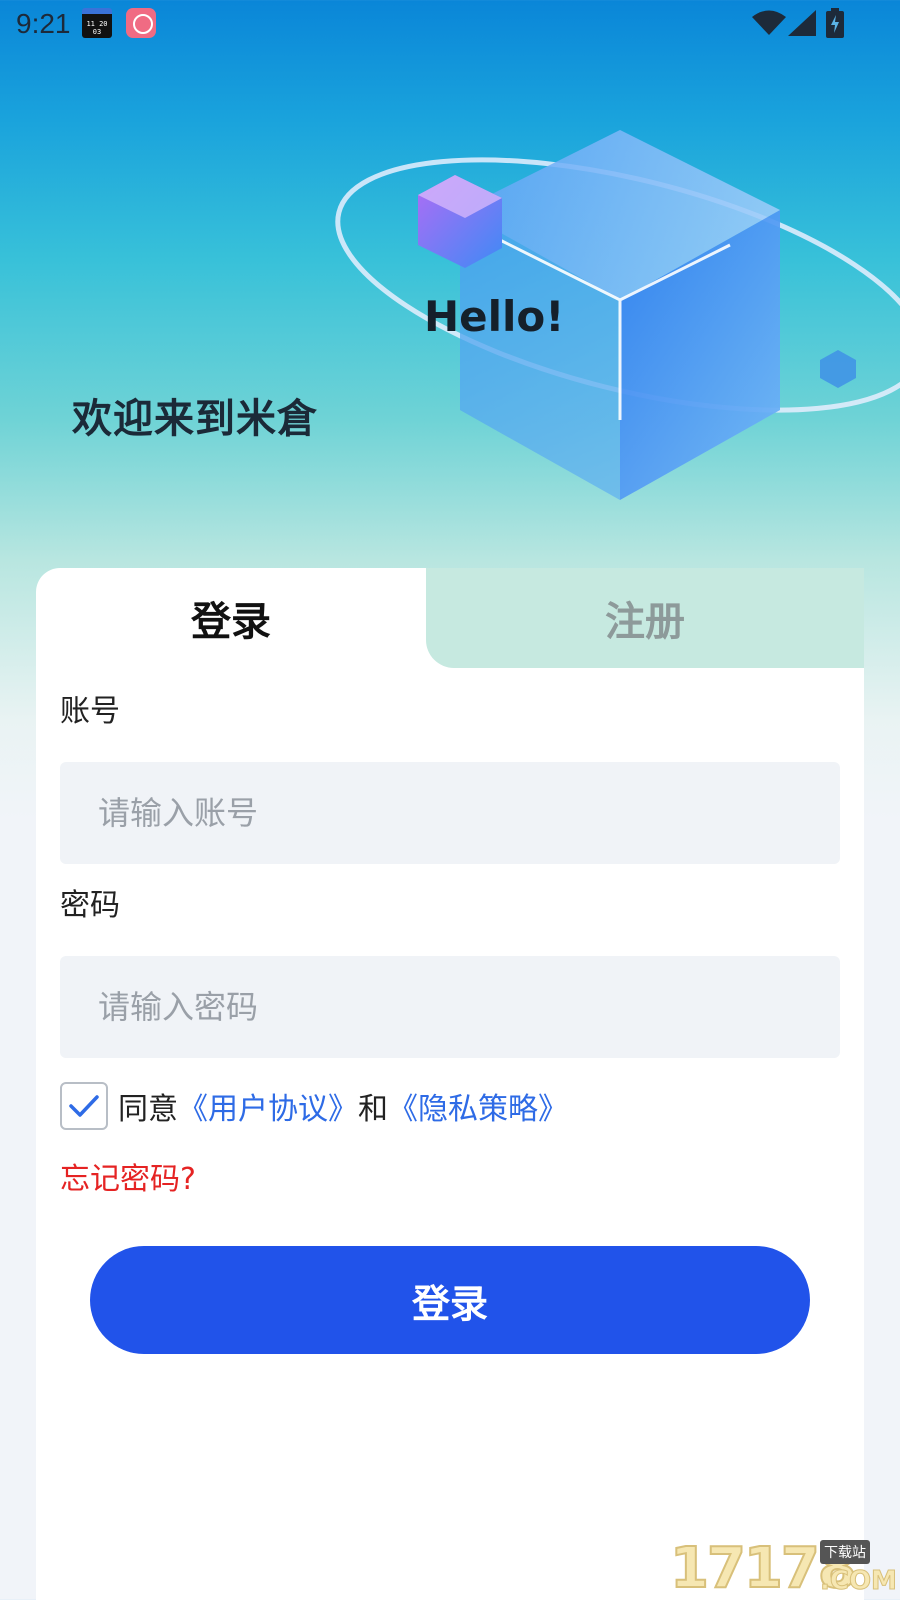 This screenshot has width=900, height=1600. I want to click on agreement-row: 同意 《用户协议》 和 《隐私策略》, so click(314, 1106).